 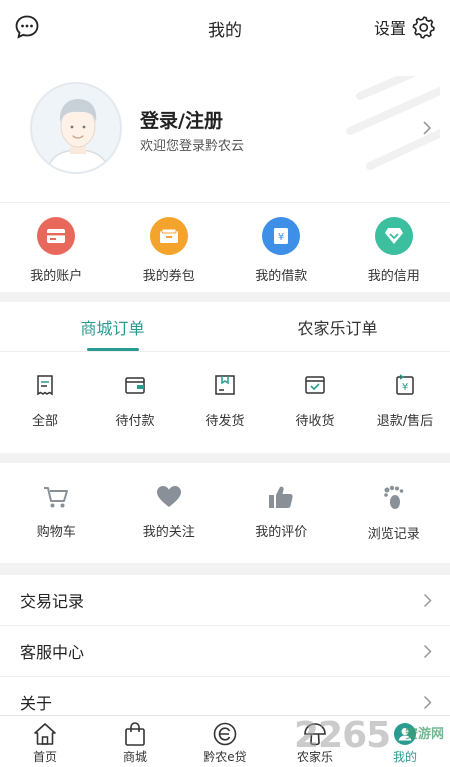 What do you see at coordinates (44, 421) in the screenshot?
I see `all-orders-label: 全部` at bounding box center [44, 421].